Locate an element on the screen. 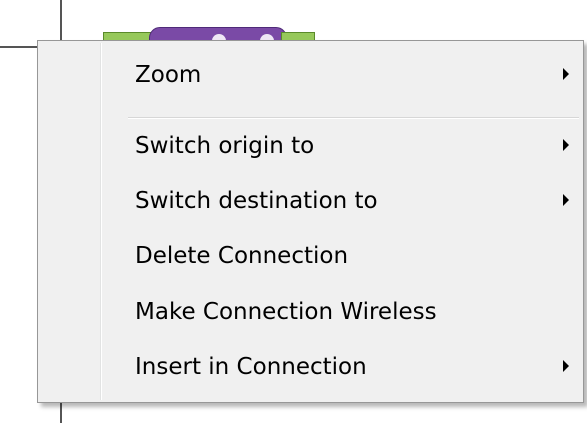  menu-item-label: Make Connection Wireless is located at coordinates (286, 312).